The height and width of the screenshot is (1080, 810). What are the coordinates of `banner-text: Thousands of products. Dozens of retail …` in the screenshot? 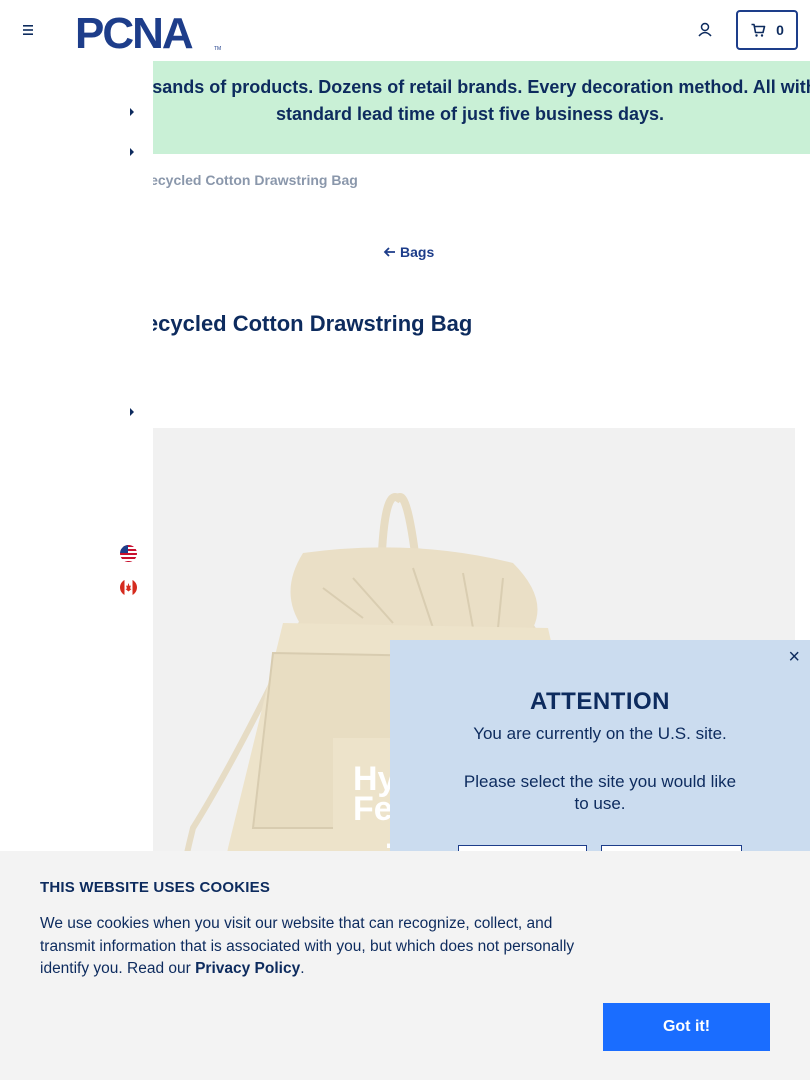 It's located at (459, 100).